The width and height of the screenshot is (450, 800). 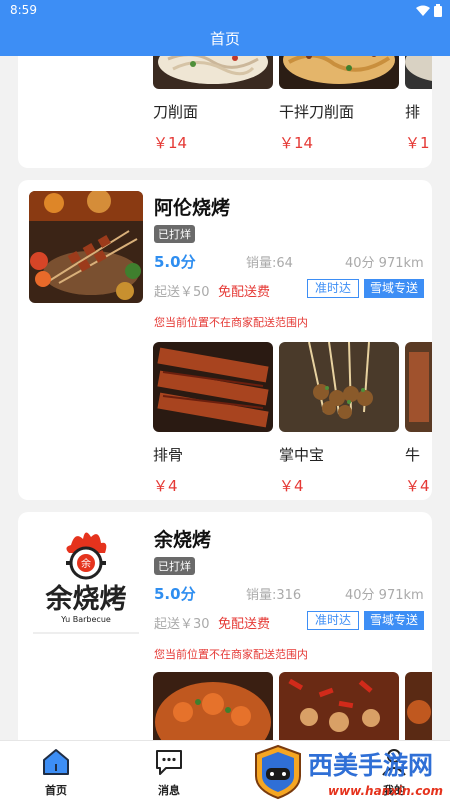 What do you see at coordinates (225, 11) in the screenshot?
I see `status-bar: 8:59` at bounding box center [225, 11].